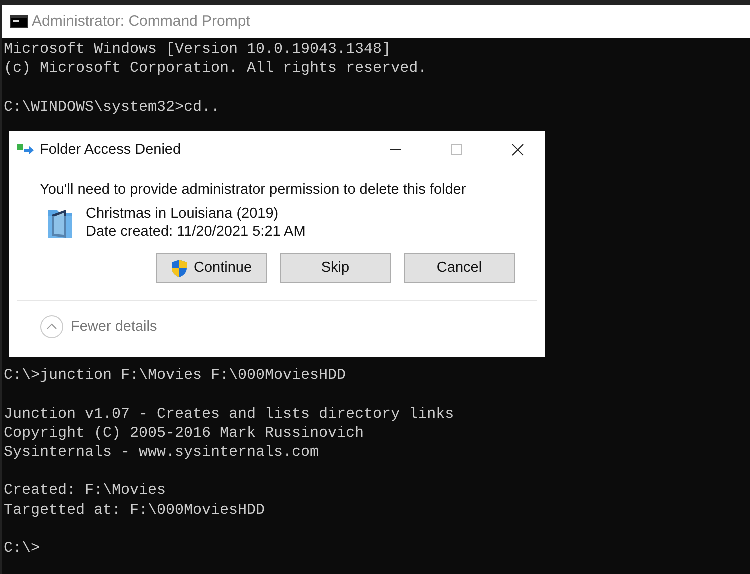  I want to click on console-line: C:\WINDOWS\system32>cd.., so click(112, 107).